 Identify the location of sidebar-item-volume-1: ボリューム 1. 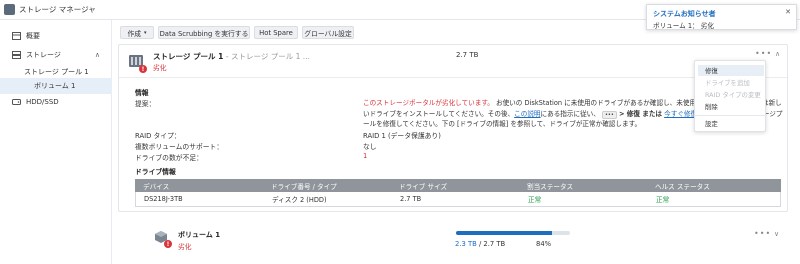
(56, 86).